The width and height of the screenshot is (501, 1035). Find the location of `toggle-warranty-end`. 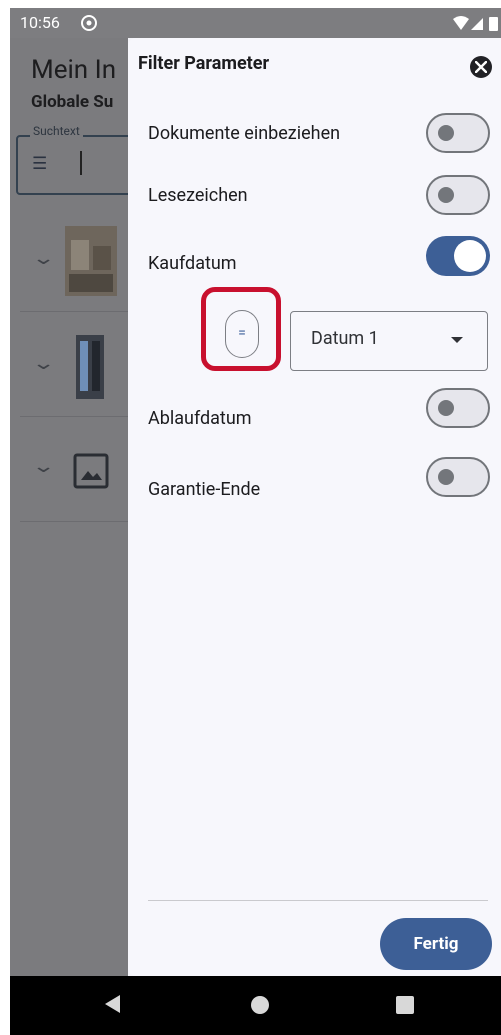

toggle-warranty-end is located at coordinates (458, 477).